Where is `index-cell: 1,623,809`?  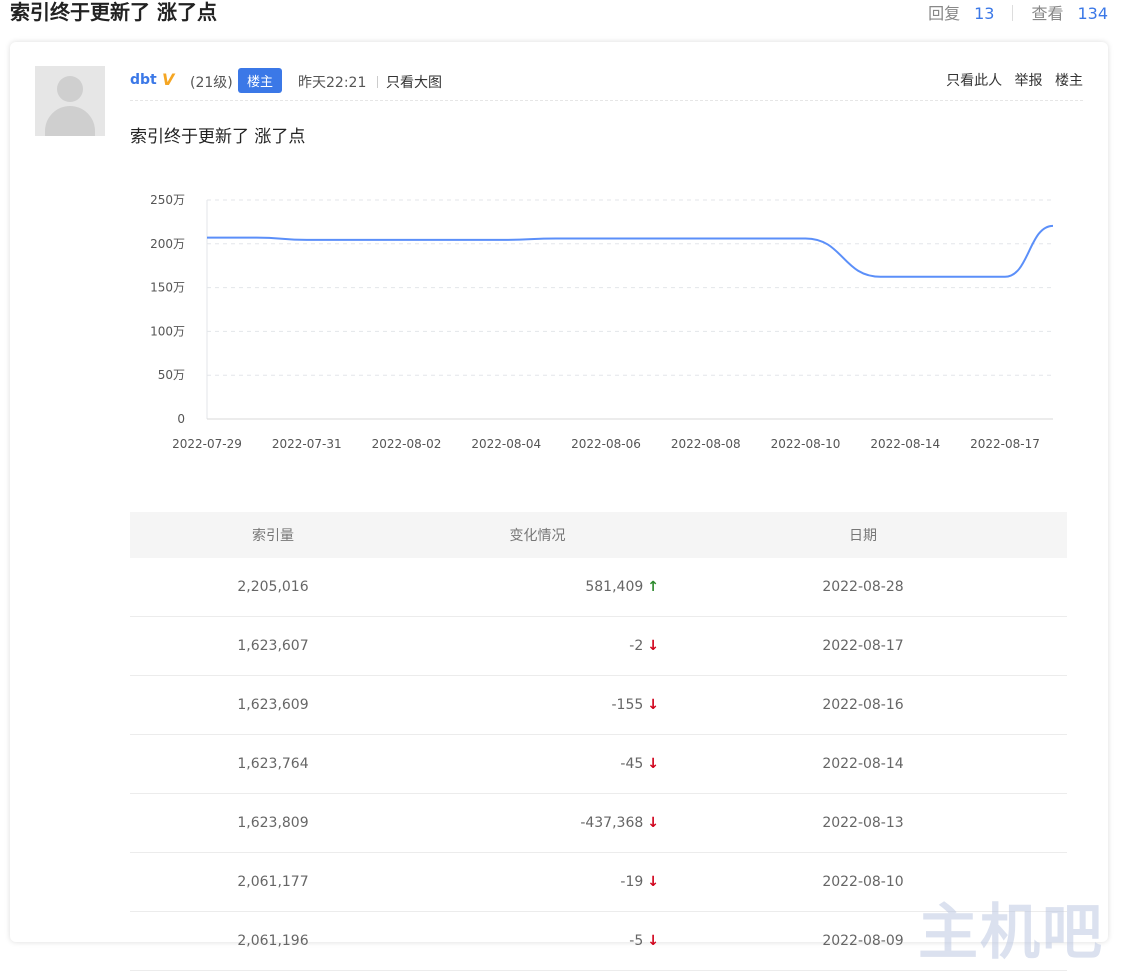 index-cell: 1,623,809 is located at coordinates (273, 823).